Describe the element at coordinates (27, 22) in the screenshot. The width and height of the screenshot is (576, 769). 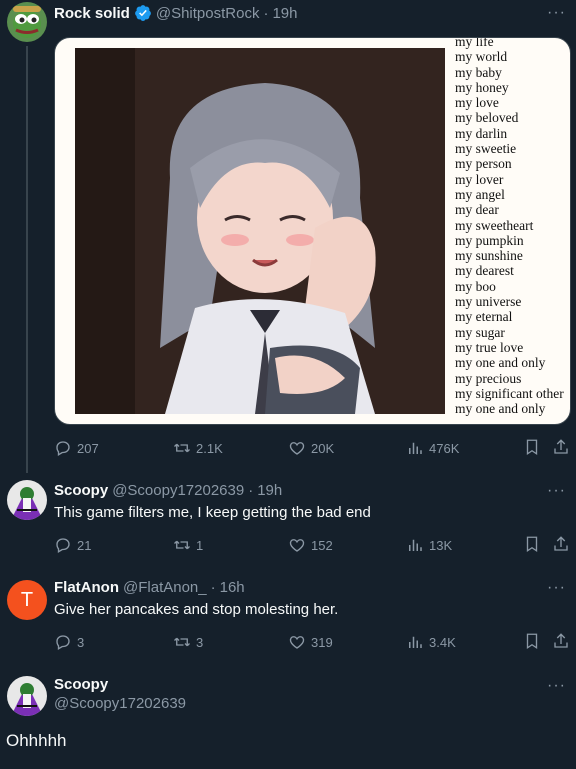
I see `avatar-rock-solid` at that location.